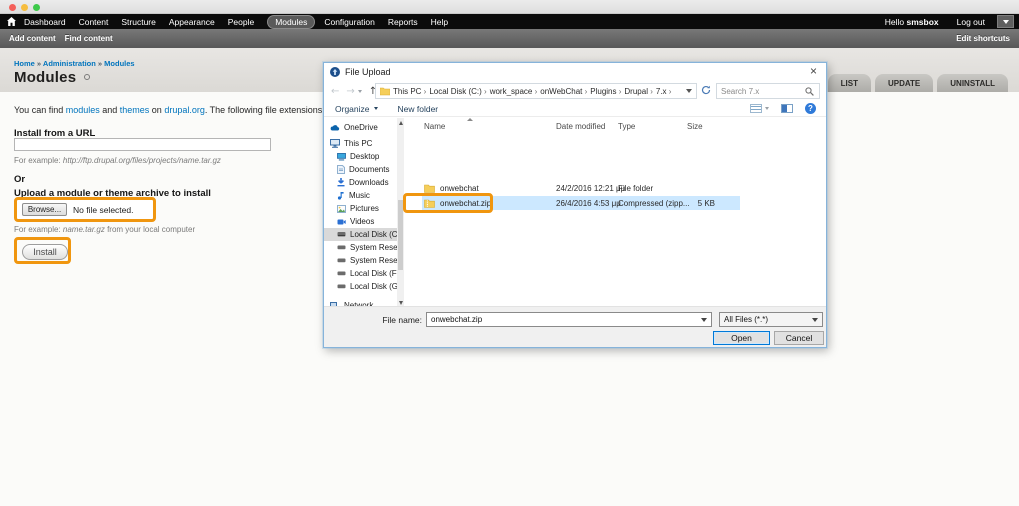 The width and height of the screenshot is (1019, 506). I want to click on search-input, so click(763, 91).